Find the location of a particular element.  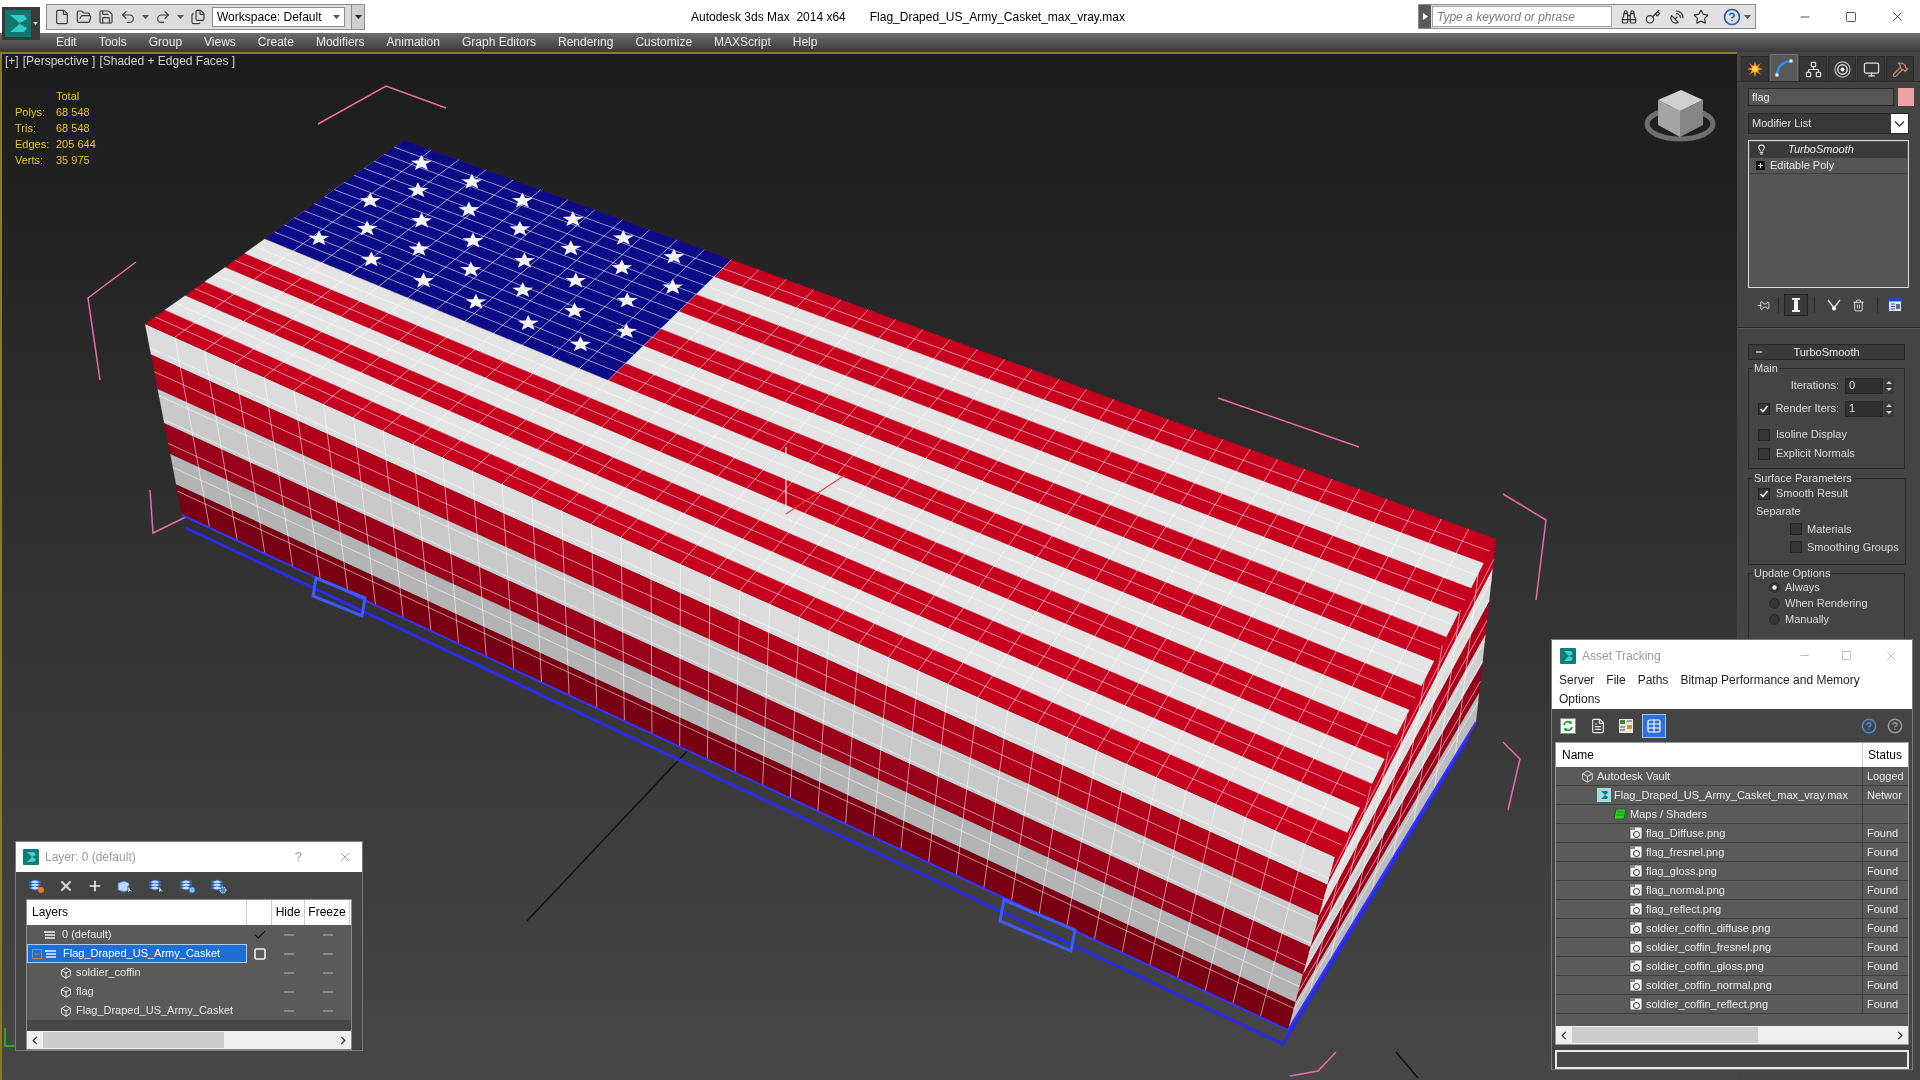

menu-item: Tools is located at coordinates (112, 42).